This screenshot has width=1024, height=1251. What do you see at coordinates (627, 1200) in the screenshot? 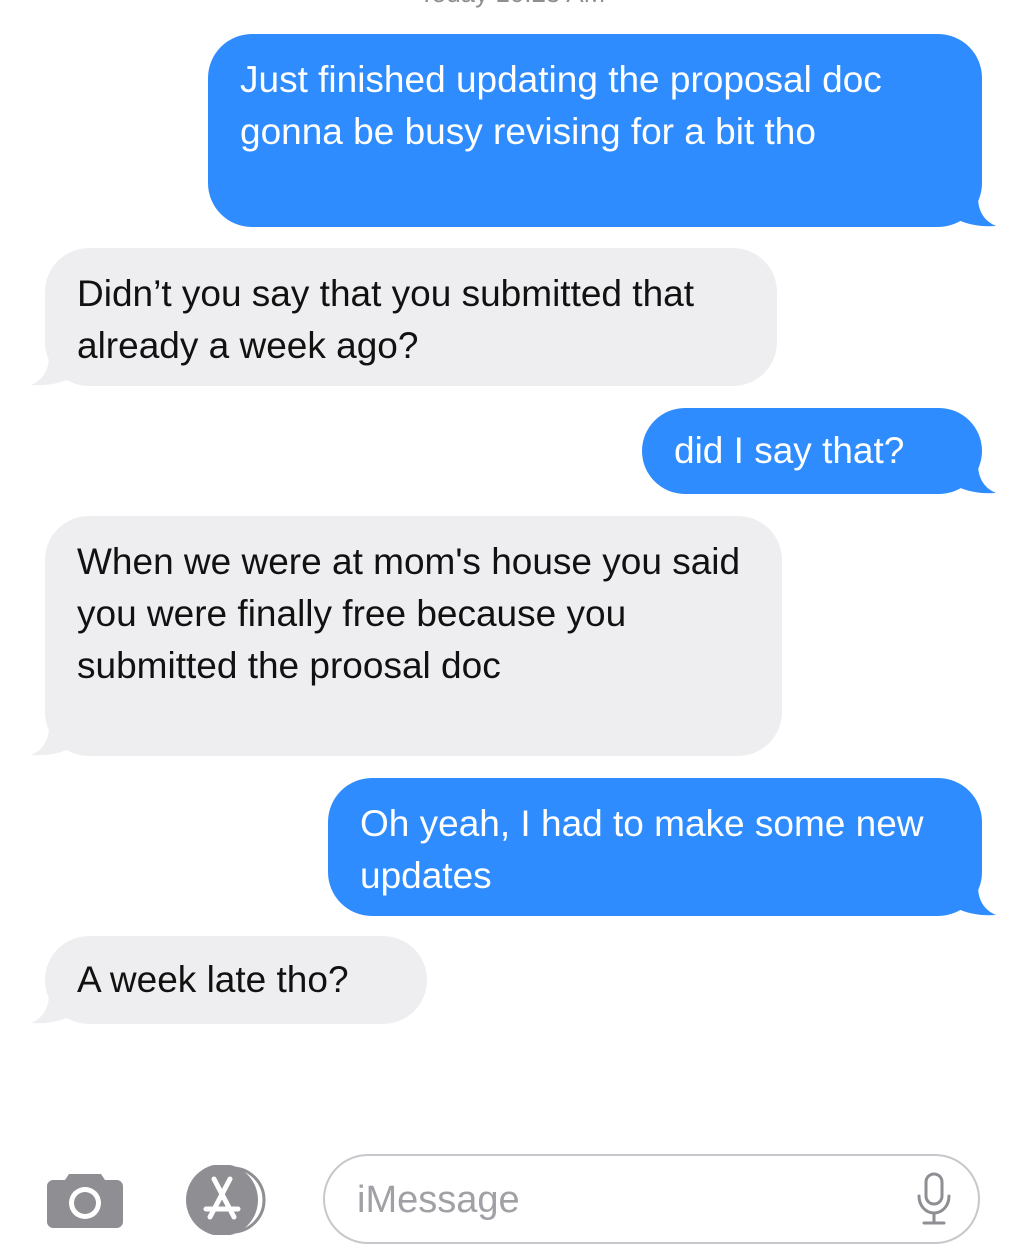
I see `message-input` at bounding box center [627, 1200].